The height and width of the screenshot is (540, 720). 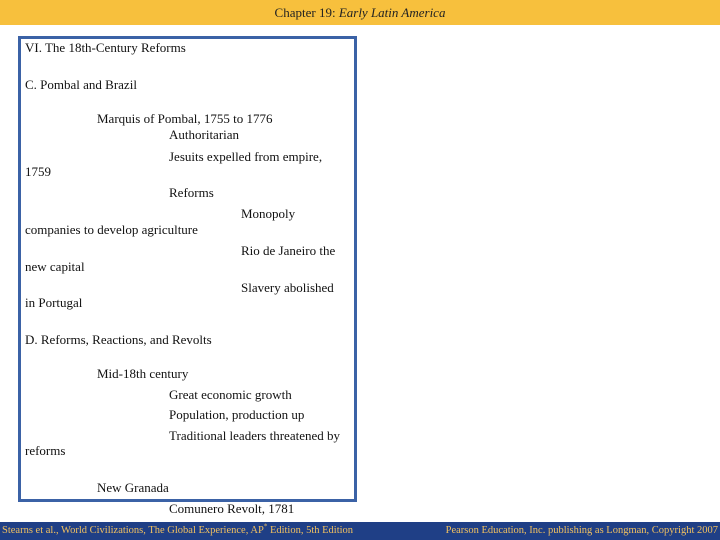 I want to click on outline-line: in Portugal, so click(x=54, y=302).